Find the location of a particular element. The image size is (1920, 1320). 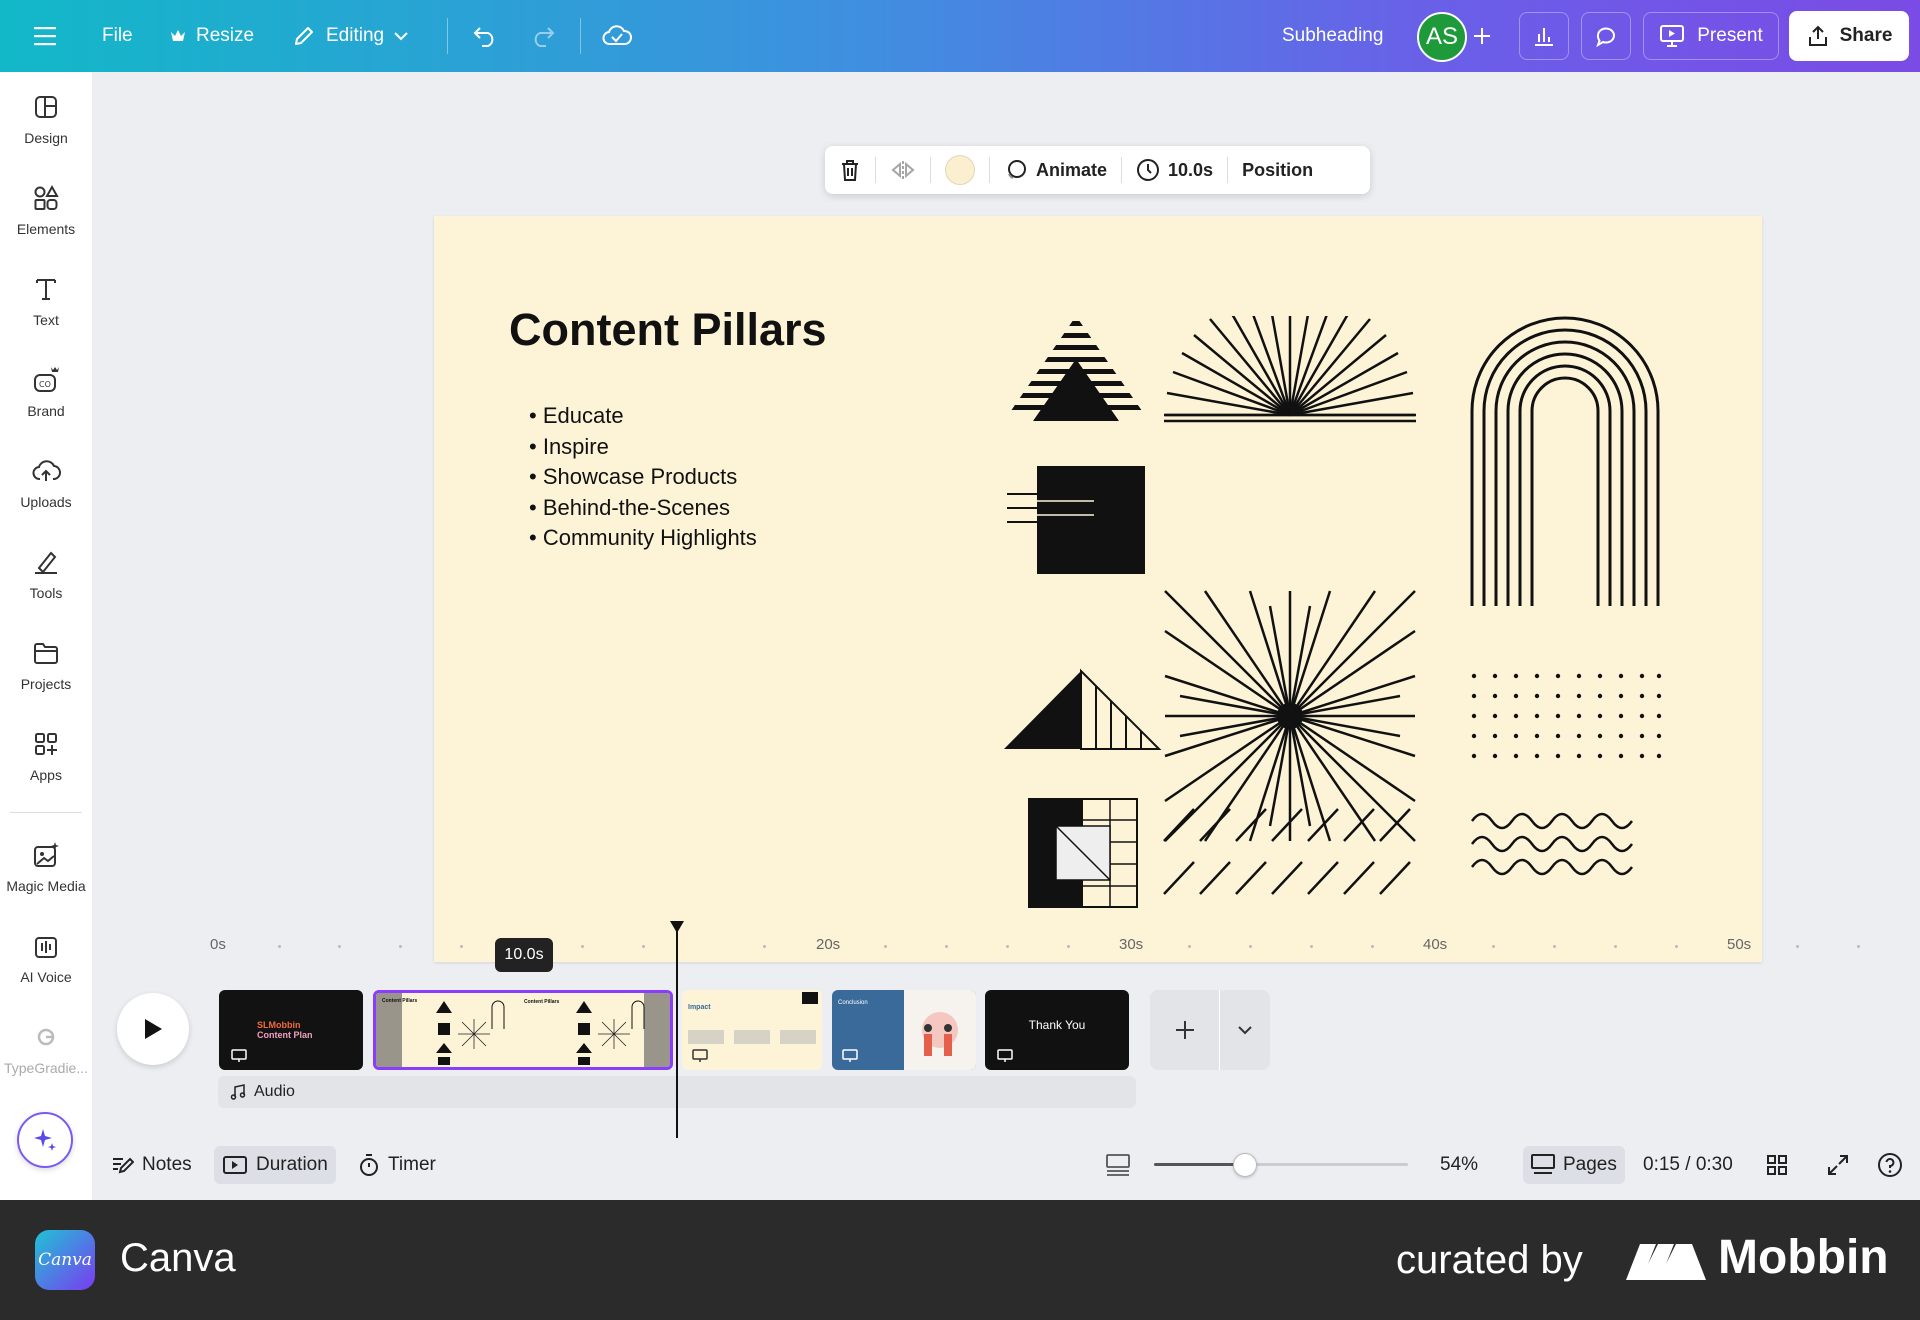

page-thumbnail-4: Conclusion is located at coordinates (904, 1030).